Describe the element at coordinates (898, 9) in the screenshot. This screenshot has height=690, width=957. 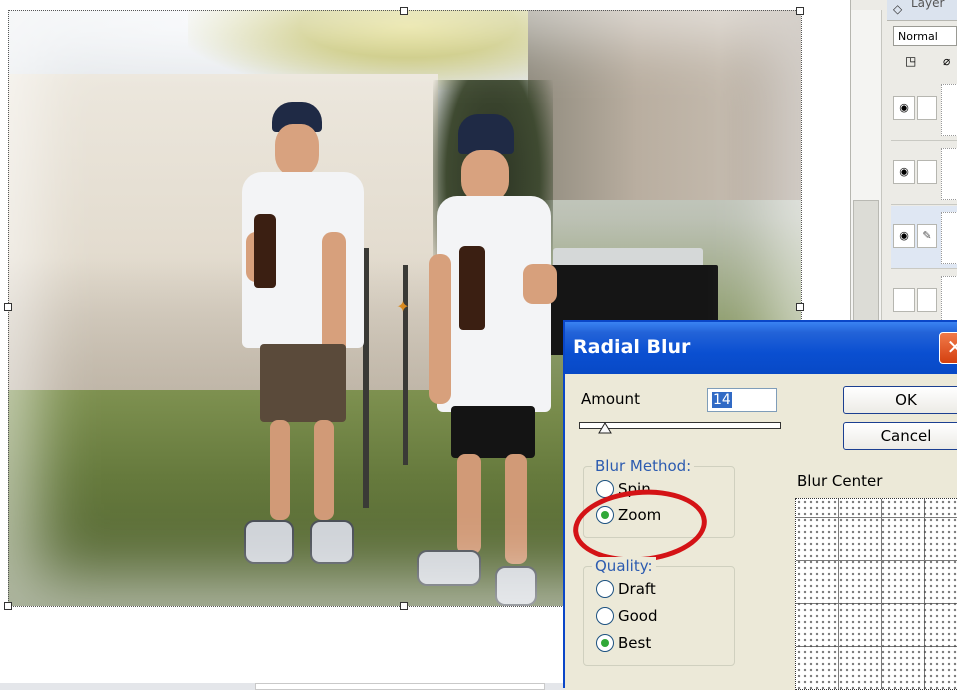
I see `layers-icon: ◇` at that location.